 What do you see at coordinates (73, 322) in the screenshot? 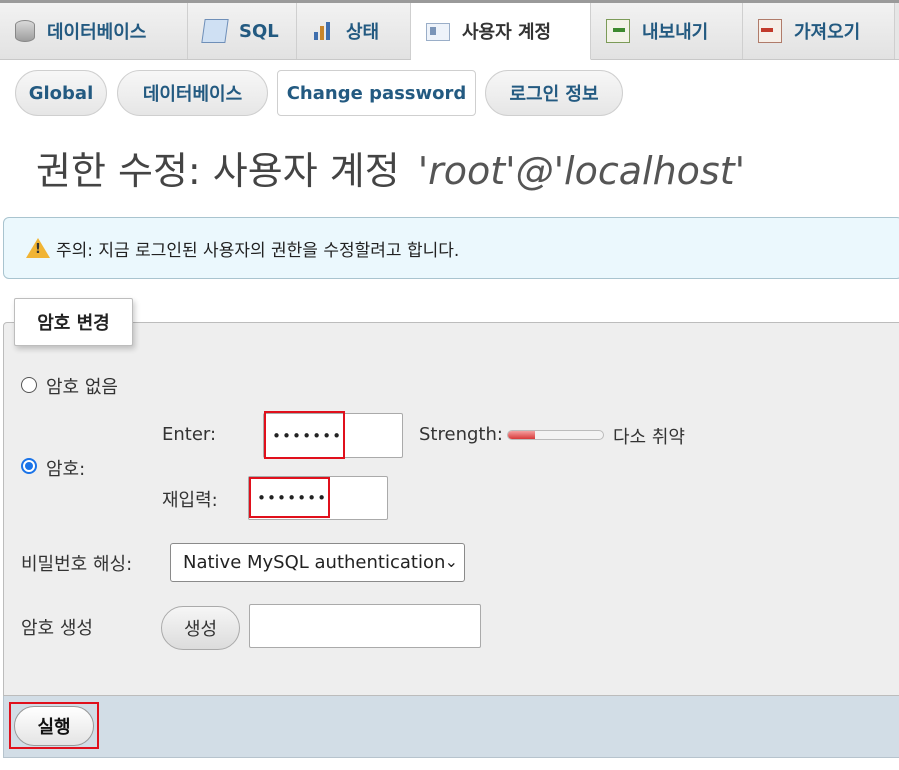
I see `fieldset-legend: 암호 변경` at bounding box center [73, 322].